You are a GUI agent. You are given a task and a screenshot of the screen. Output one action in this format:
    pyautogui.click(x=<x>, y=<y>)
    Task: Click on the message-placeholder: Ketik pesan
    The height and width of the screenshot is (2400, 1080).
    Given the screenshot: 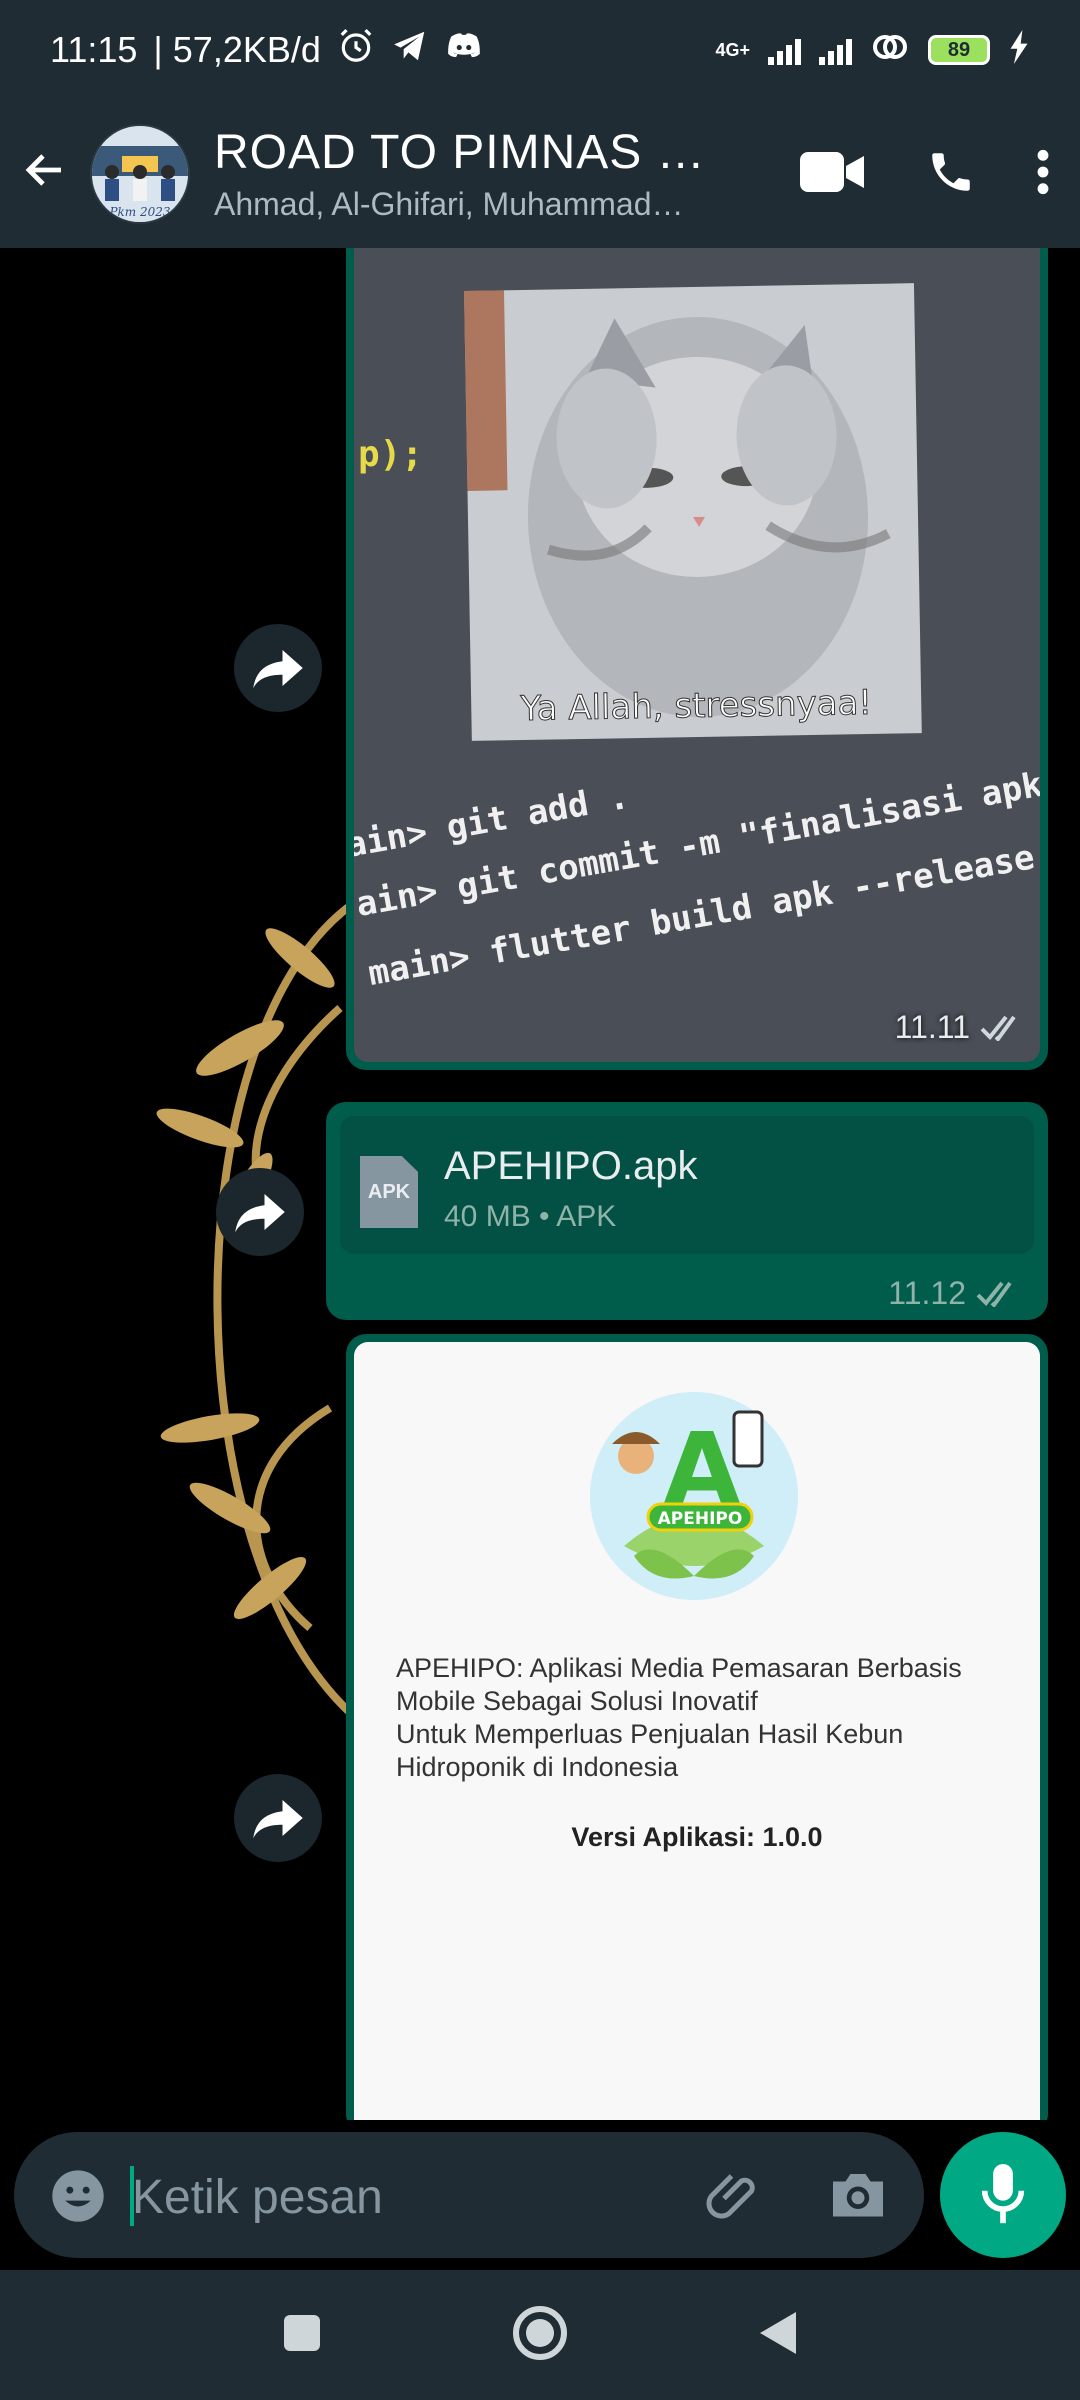 What is the action you would take?
    pyautogui.click(x=257, y=2197)
    